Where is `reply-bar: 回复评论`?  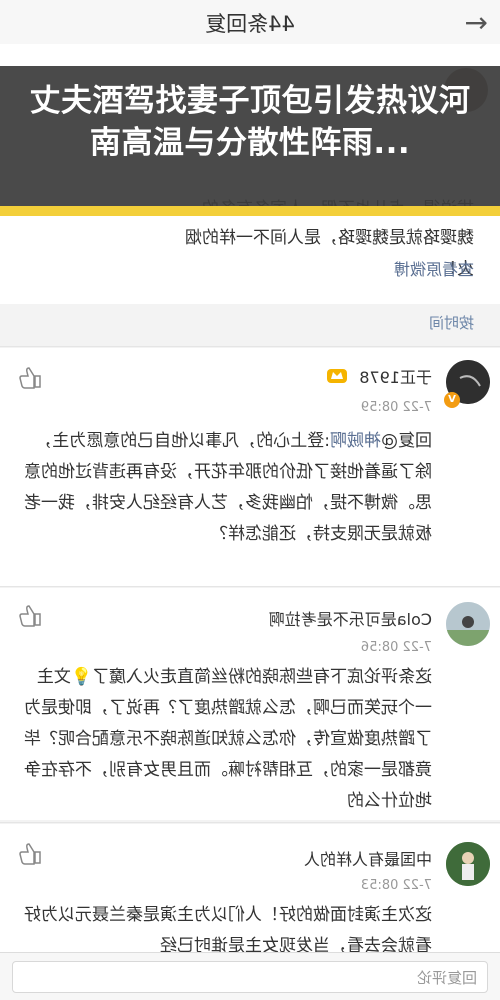
reply-bar: 回复评论 is located at coordinates (250, 976).